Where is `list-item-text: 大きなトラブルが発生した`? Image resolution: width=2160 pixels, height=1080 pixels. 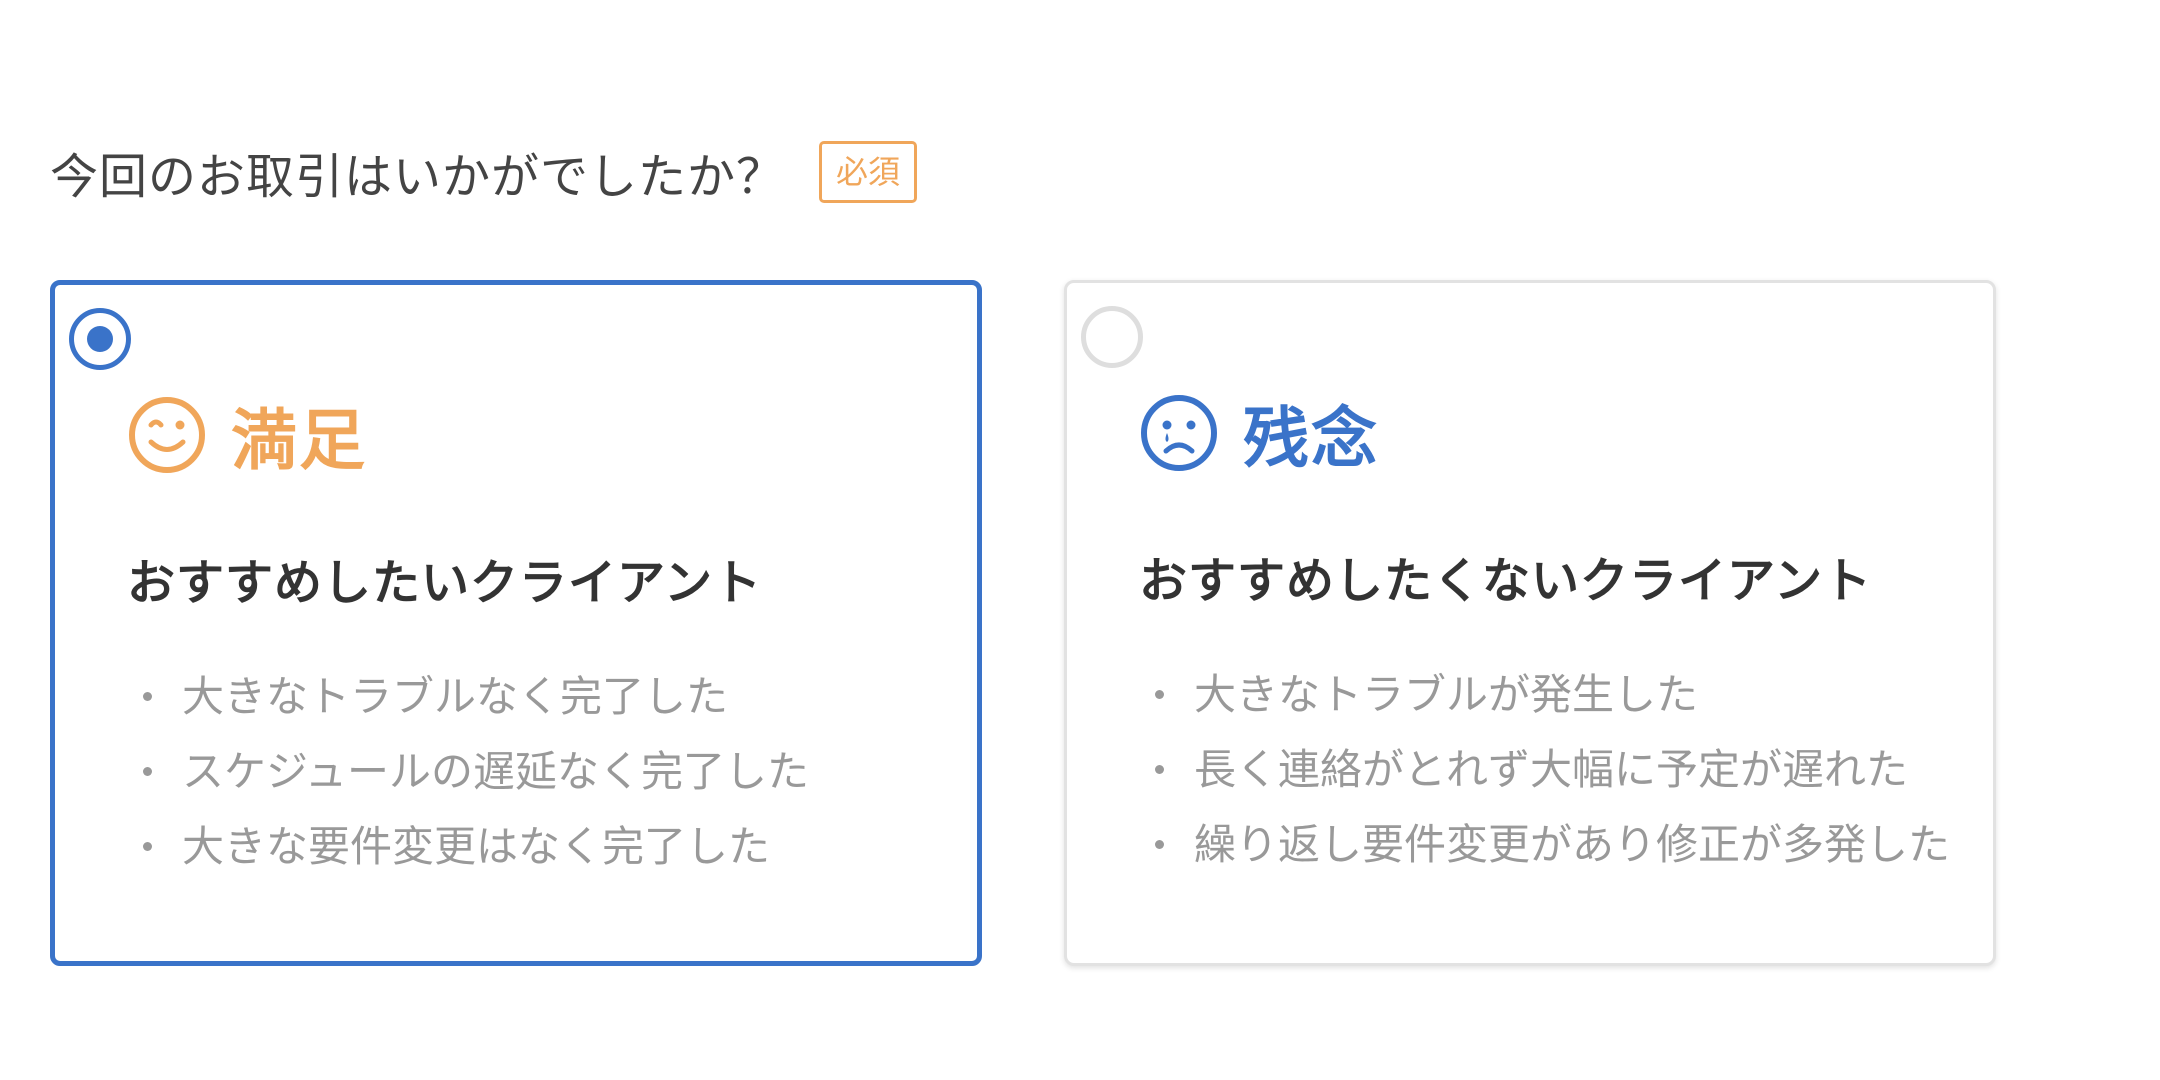
list-item-text: 大きなトラブルが発生した is located at coordinates (1446, 694).